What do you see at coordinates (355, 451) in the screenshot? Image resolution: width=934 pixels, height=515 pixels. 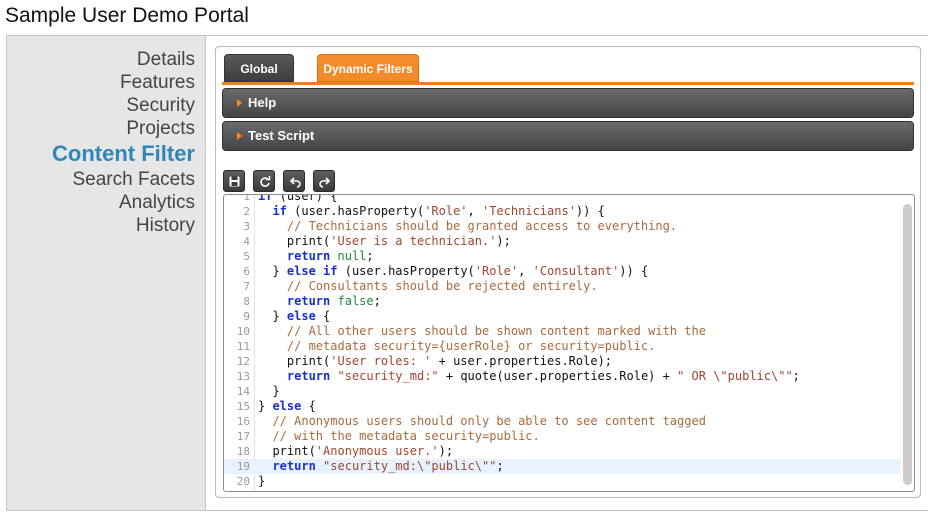 I see `code-text: print('Anonymous user.');` at bounding box center [355, 451].